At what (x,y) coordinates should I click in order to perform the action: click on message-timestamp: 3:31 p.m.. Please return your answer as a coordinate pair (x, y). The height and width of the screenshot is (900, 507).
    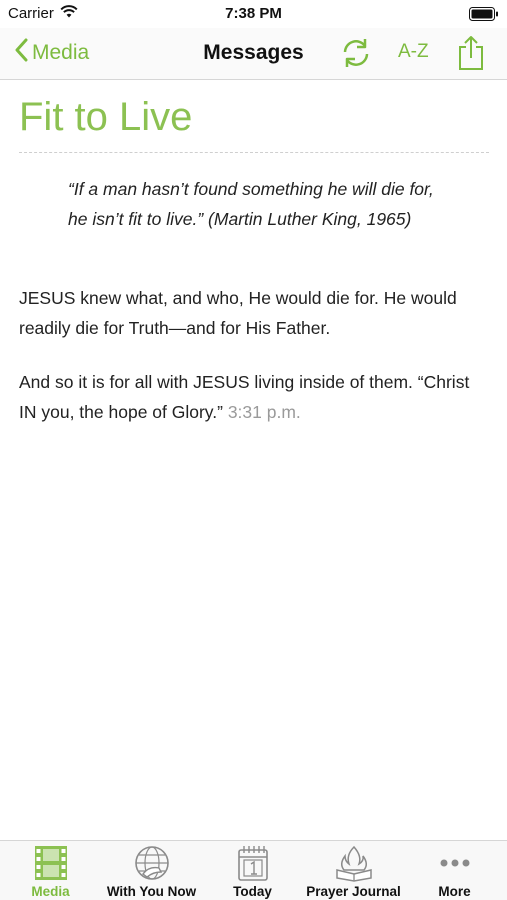
    Looking at the image, I should click on (264, 412).